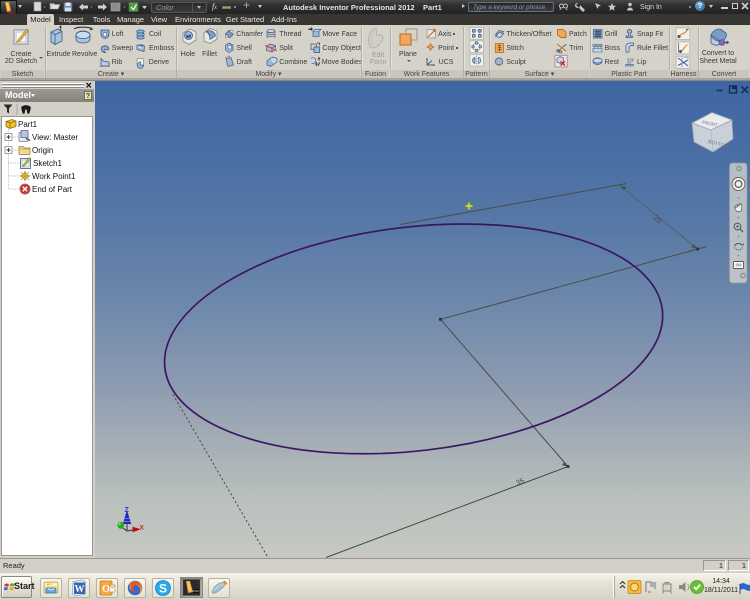  Describe the element at coordinates (106, 589) in the screenshot. I see `svg-text: O` at that location.